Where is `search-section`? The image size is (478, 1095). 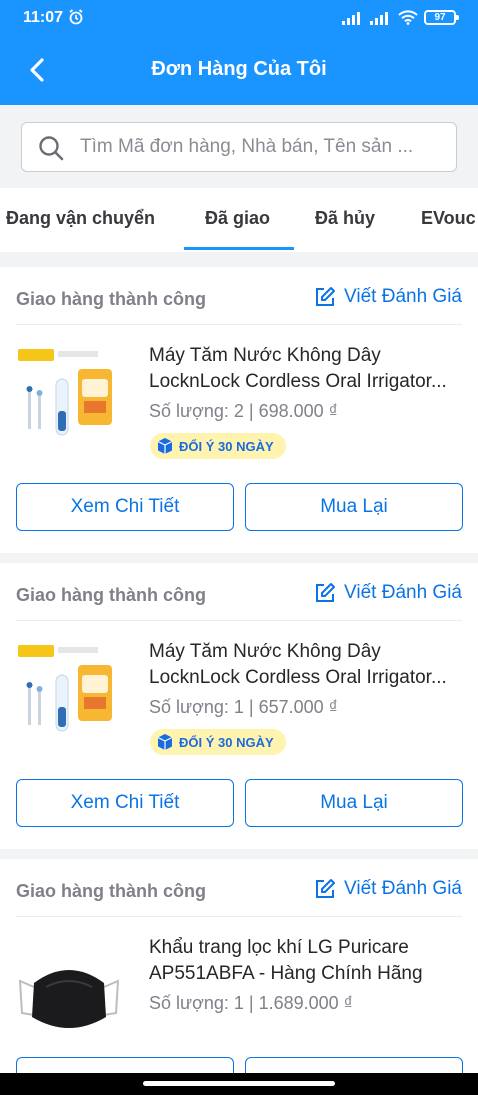
search-section is located at coordinates (239, 146).